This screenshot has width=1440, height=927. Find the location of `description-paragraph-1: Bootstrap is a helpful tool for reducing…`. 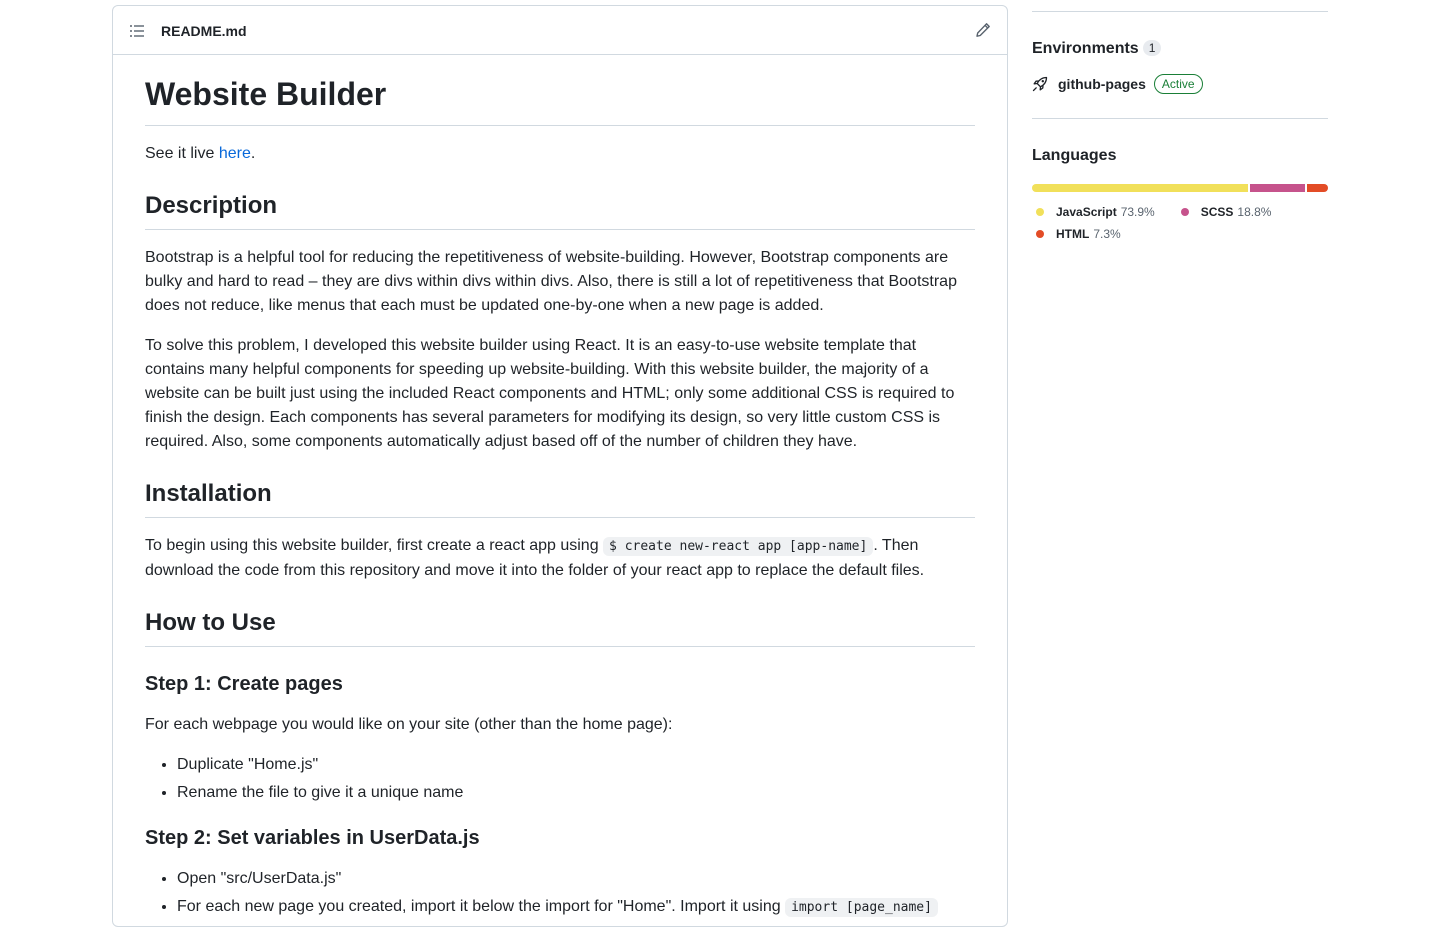

description-paragraph-1: Bootstrap is a helpful tool for reducing… is located at coordinates (551, 281).